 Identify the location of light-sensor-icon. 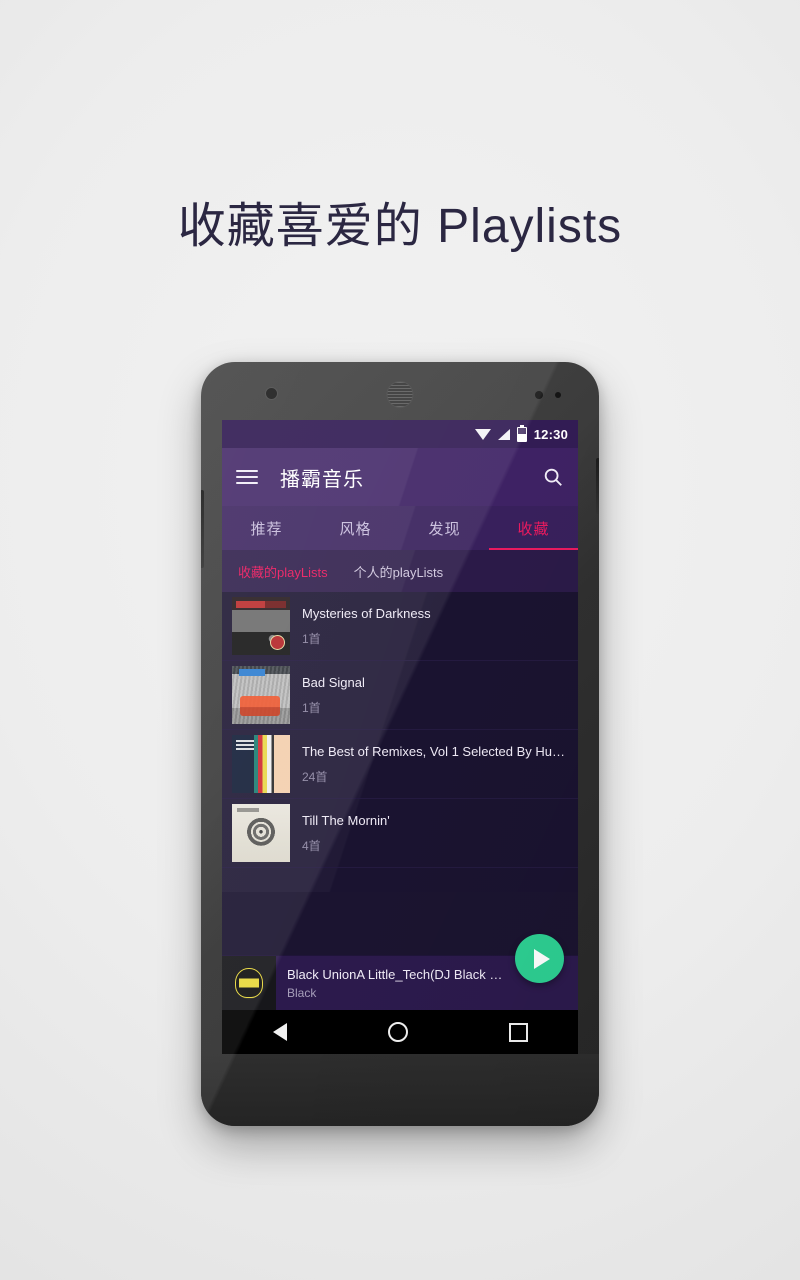
(558, 395).